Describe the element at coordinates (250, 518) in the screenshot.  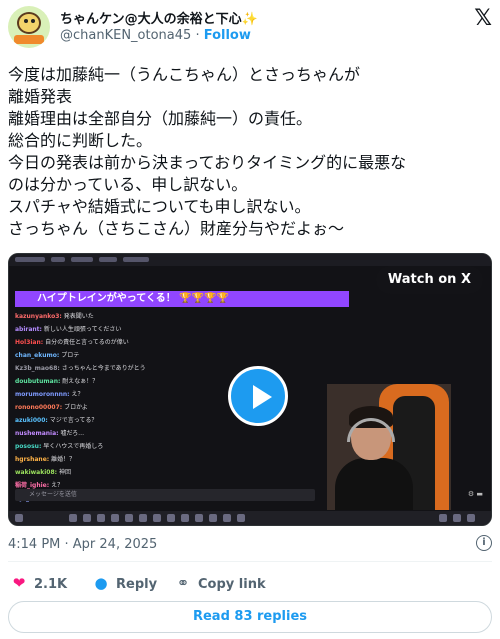
I see `taskbar` at that location.